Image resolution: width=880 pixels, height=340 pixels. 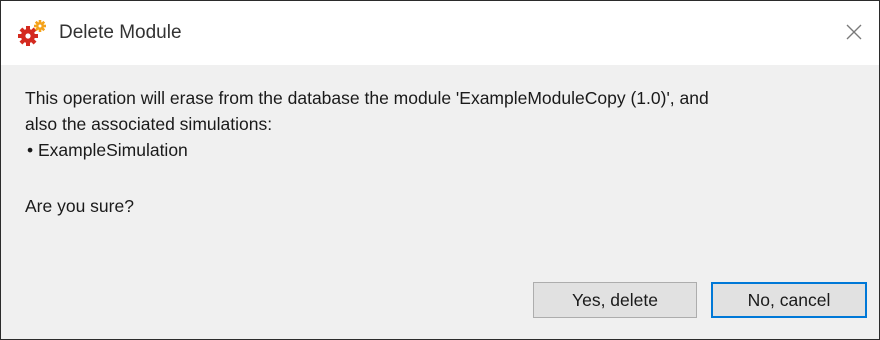 What do you see at coordinates (107, 150) in the screenshot?
I see `simulation-list-item: • ExampleSimulation` at bounding box center [107, 150].